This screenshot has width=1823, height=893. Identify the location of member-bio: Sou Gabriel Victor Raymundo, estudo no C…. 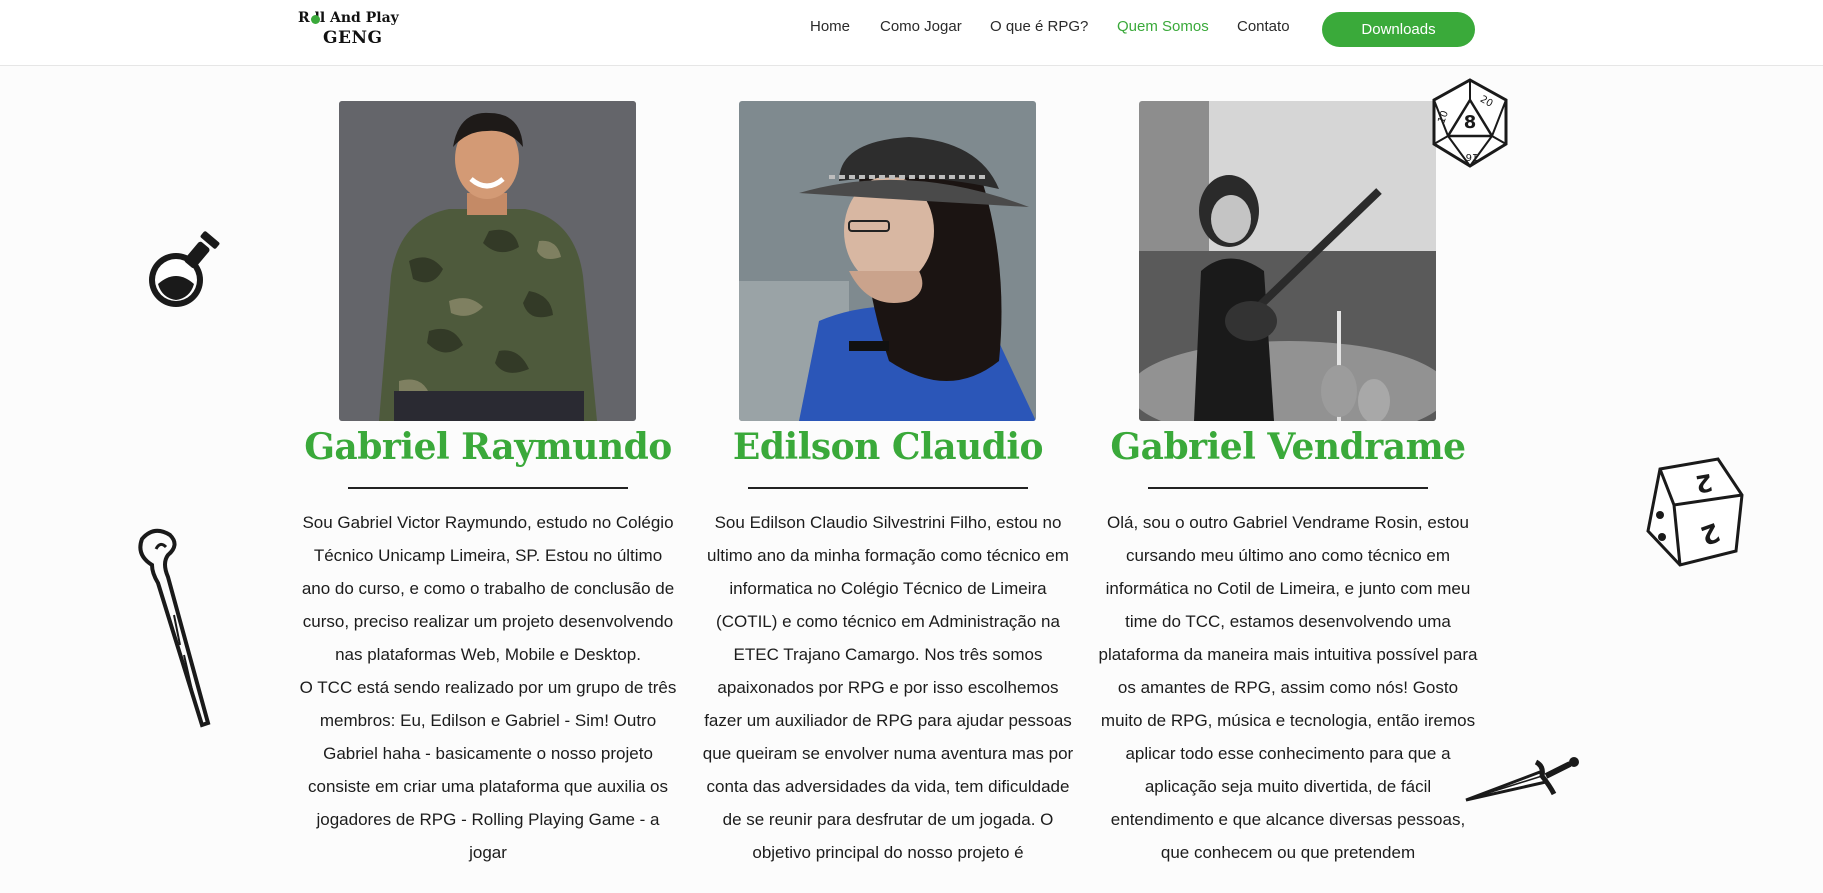
(488, 687).